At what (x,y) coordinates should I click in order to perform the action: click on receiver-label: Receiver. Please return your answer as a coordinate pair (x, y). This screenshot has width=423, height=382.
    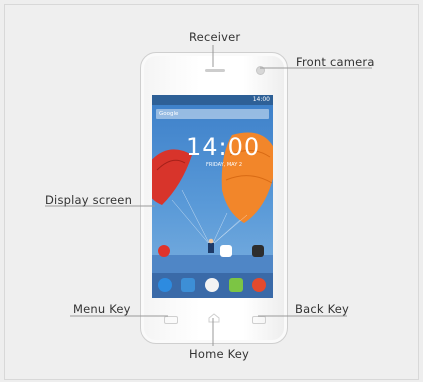
    Looking at the image, I should click on (215, 37).